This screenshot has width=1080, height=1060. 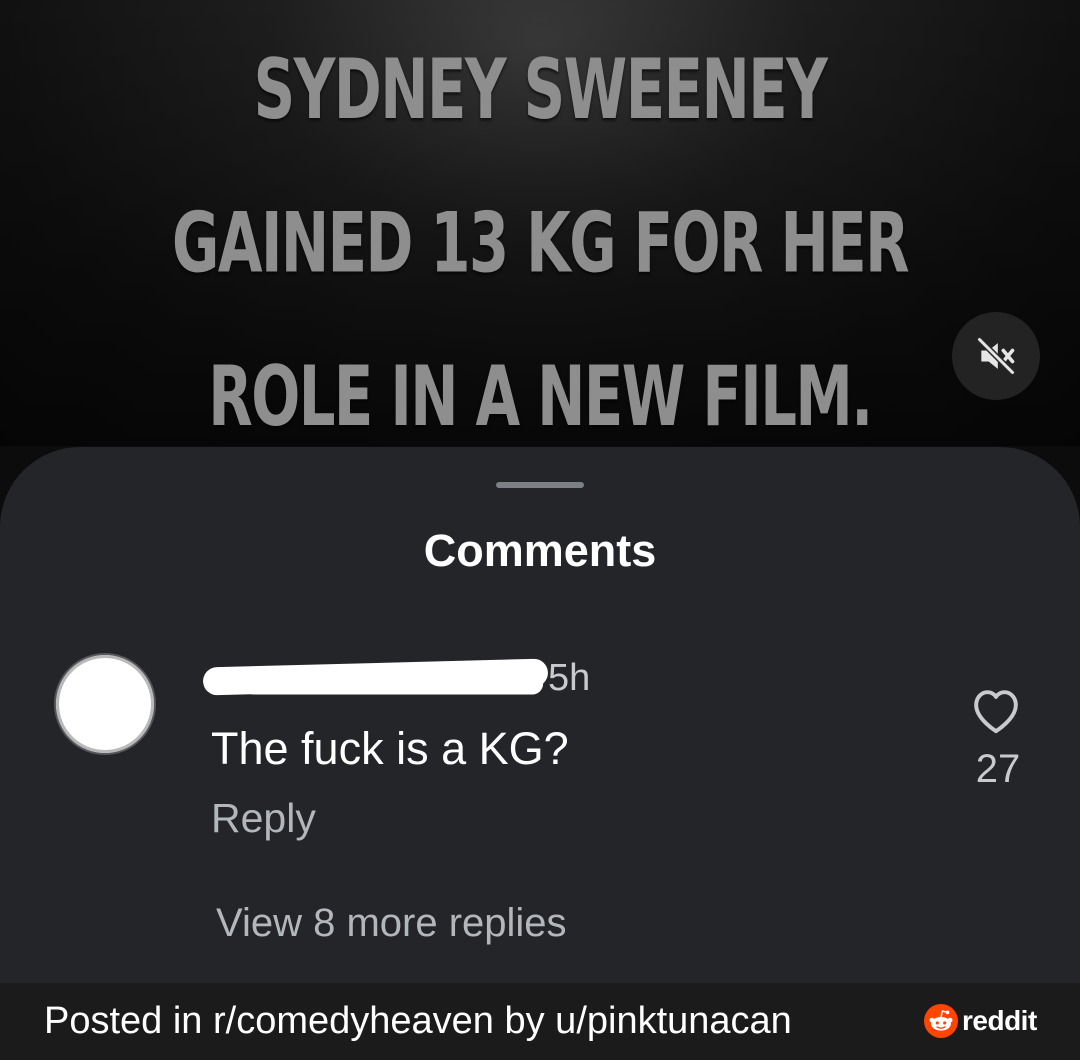 What do you see at coordinates (391, 923) in the screenshot?
I see `view-more-replies-button: View 8 more replies` at bounding box center [391, 923].